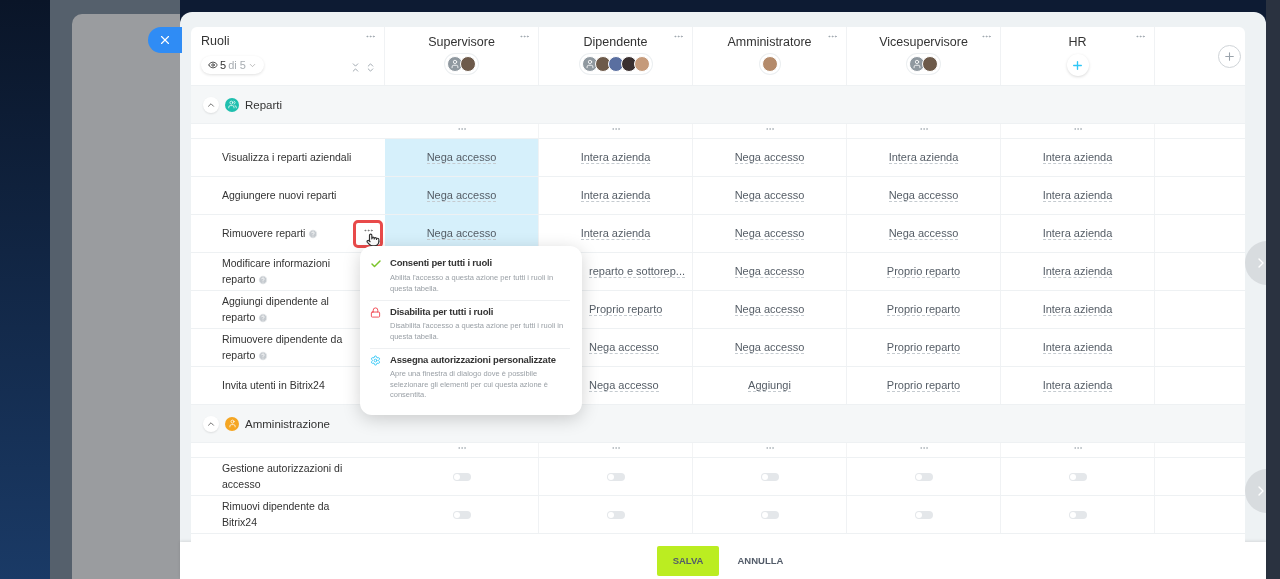  Describe the element at coordinates (923, 42) in the screenshot. I see `role-name: Vicesupervisore` at that location.